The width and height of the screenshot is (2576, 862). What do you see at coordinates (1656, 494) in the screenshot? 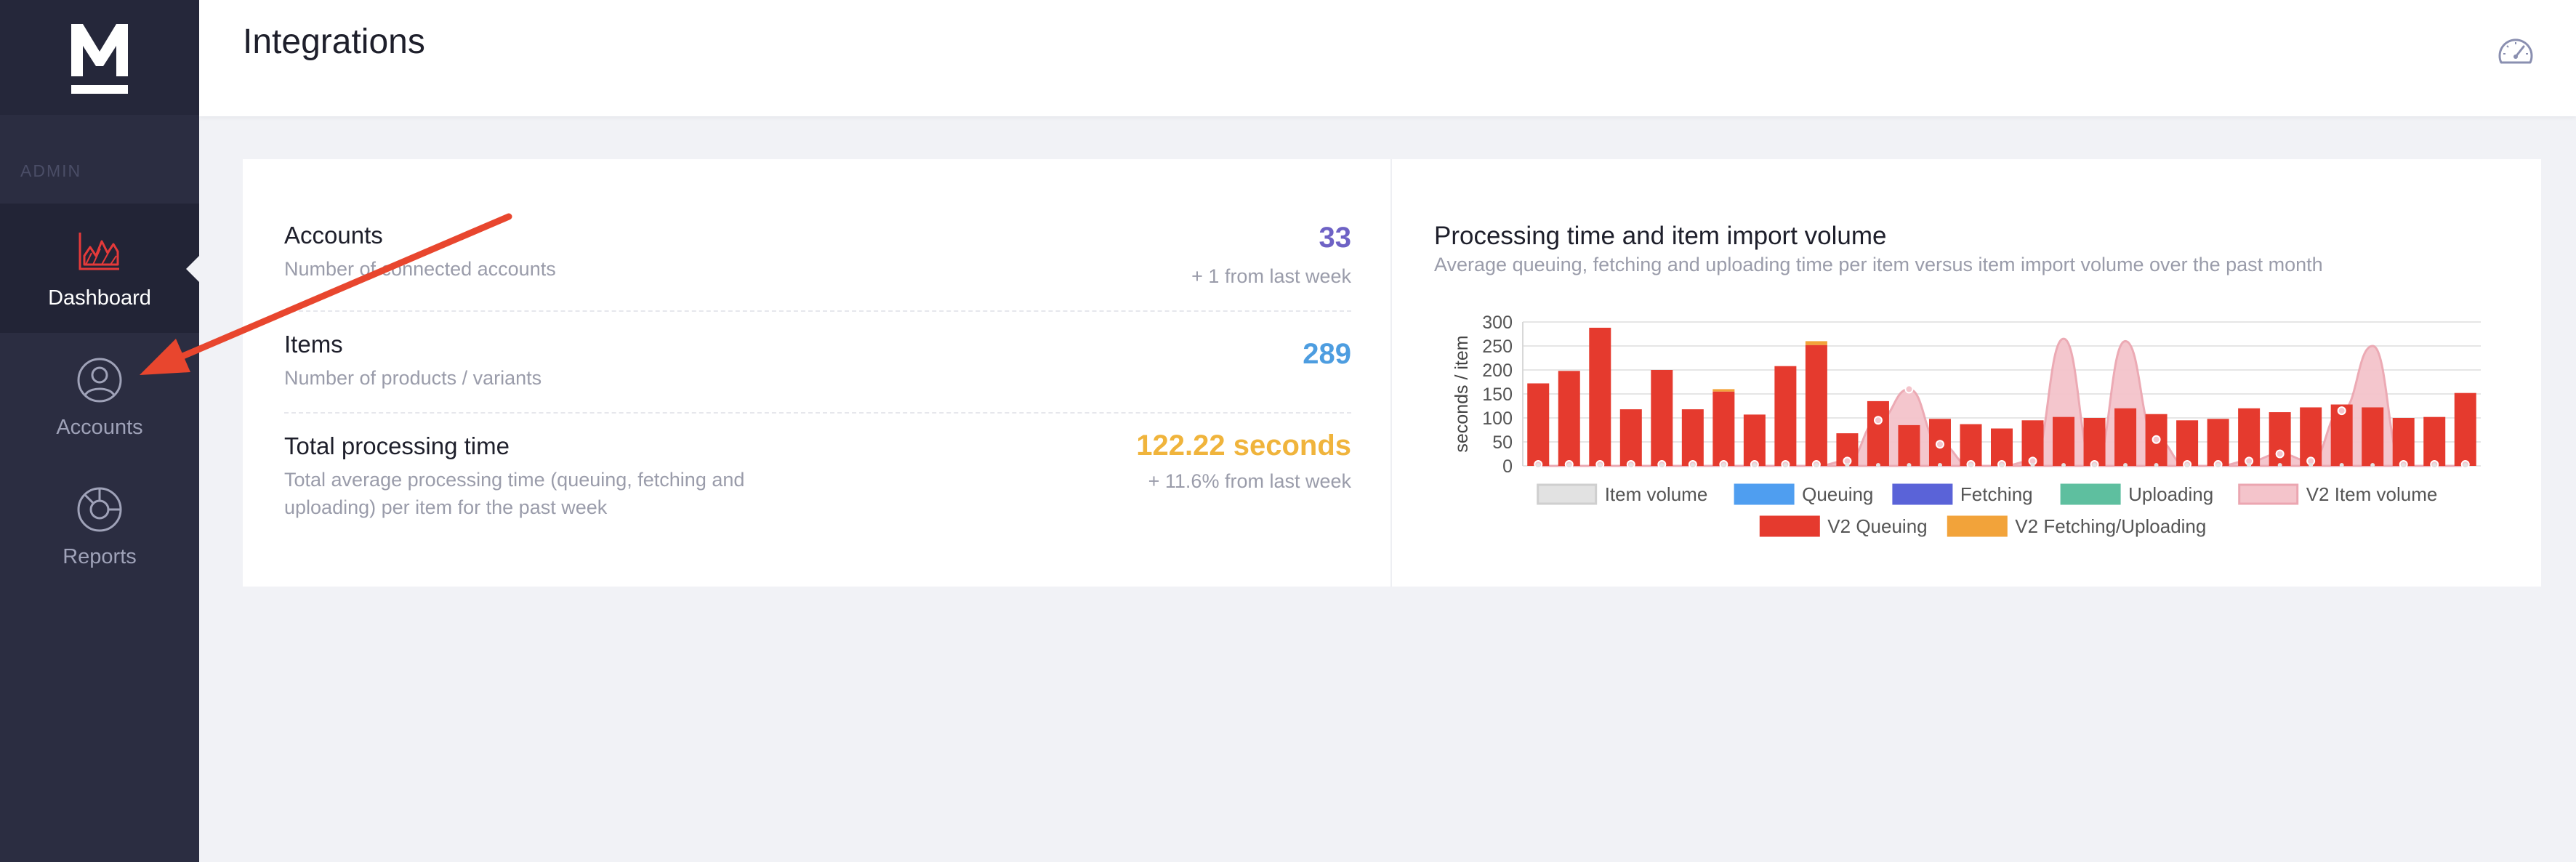
I see `legend-label: Item volume` at bounding box center [1656, 494].